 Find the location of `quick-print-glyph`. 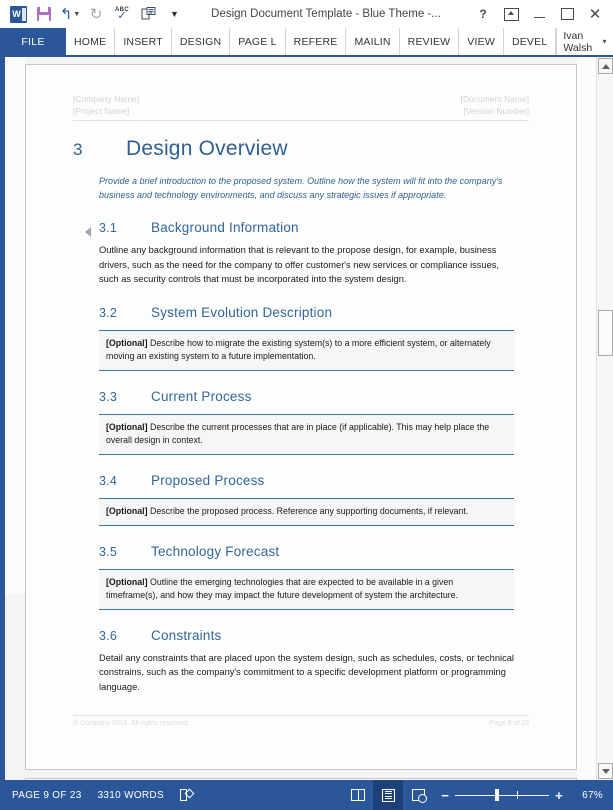

quick-print-glyph is located at coordinates (148, 13).